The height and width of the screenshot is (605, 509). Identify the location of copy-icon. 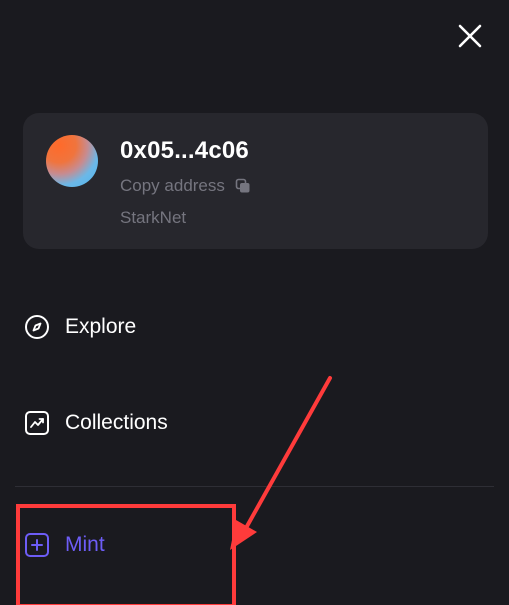
(242, 185).